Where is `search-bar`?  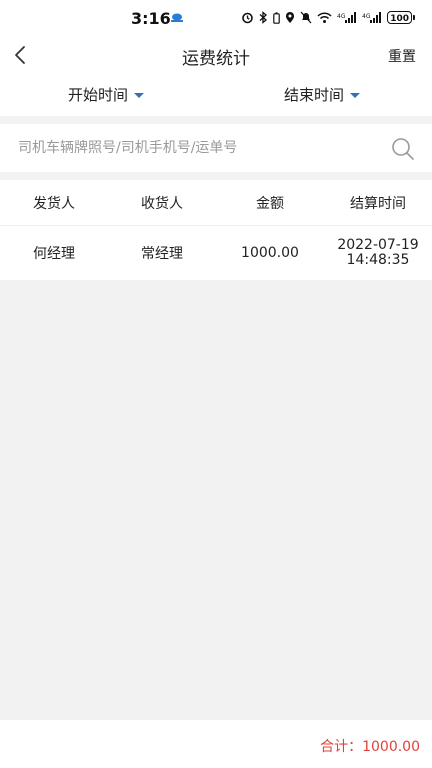
search-bar is located at coordinates (216, 148).